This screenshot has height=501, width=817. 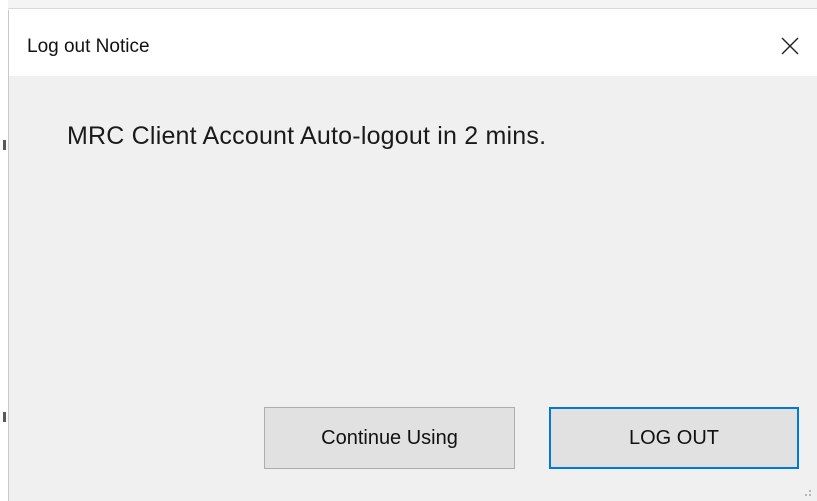 I want to click on dialog-titlebar: Log out Notice, so click(x=413, y=43).